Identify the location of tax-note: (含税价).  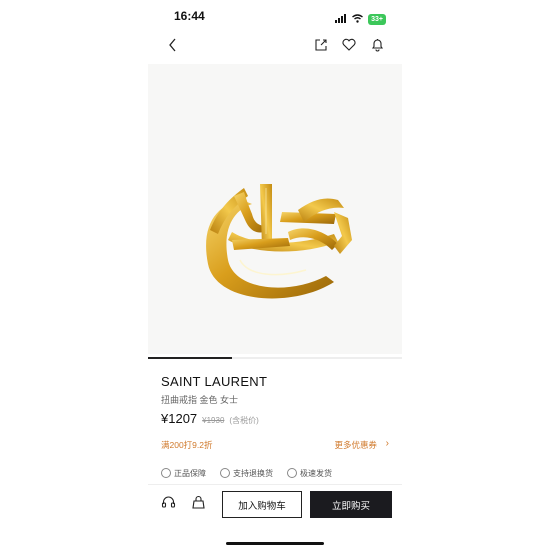
(244, 420).